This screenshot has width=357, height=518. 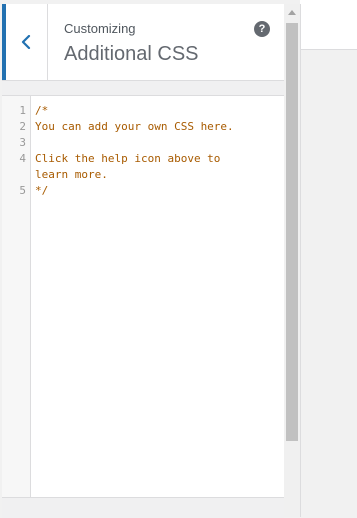 What do you see at coordinates (143, 88) in the screenshot?
I see `editor-top-strip` at bounding box center [143, 88].